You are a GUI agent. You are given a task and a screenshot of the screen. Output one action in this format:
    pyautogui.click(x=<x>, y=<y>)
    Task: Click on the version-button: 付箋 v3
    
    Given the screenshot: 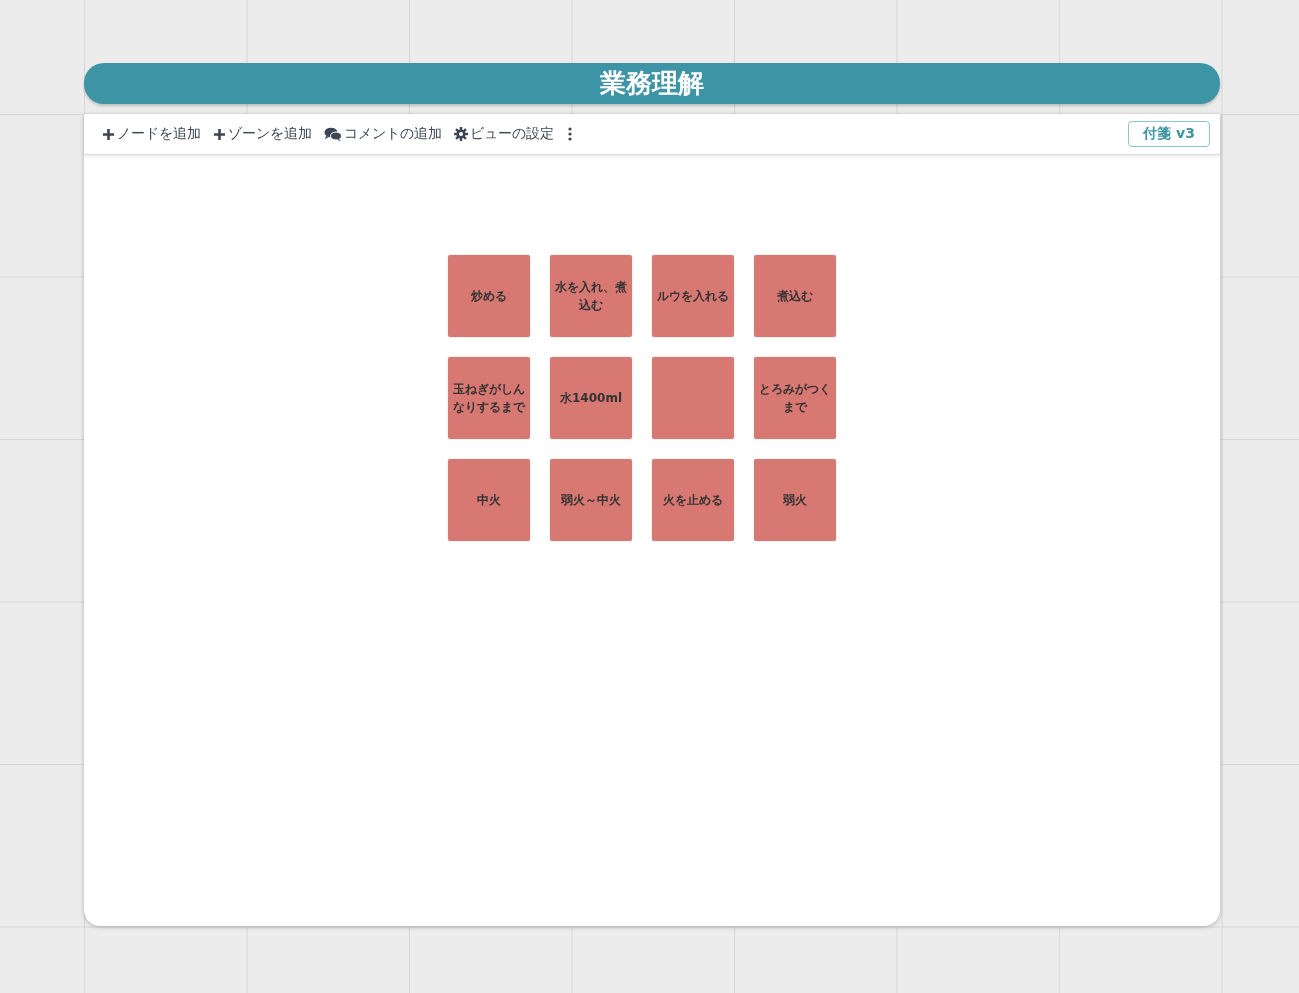 What is the action you would take?
    pyautogui.click(x=1169, y=134)
    